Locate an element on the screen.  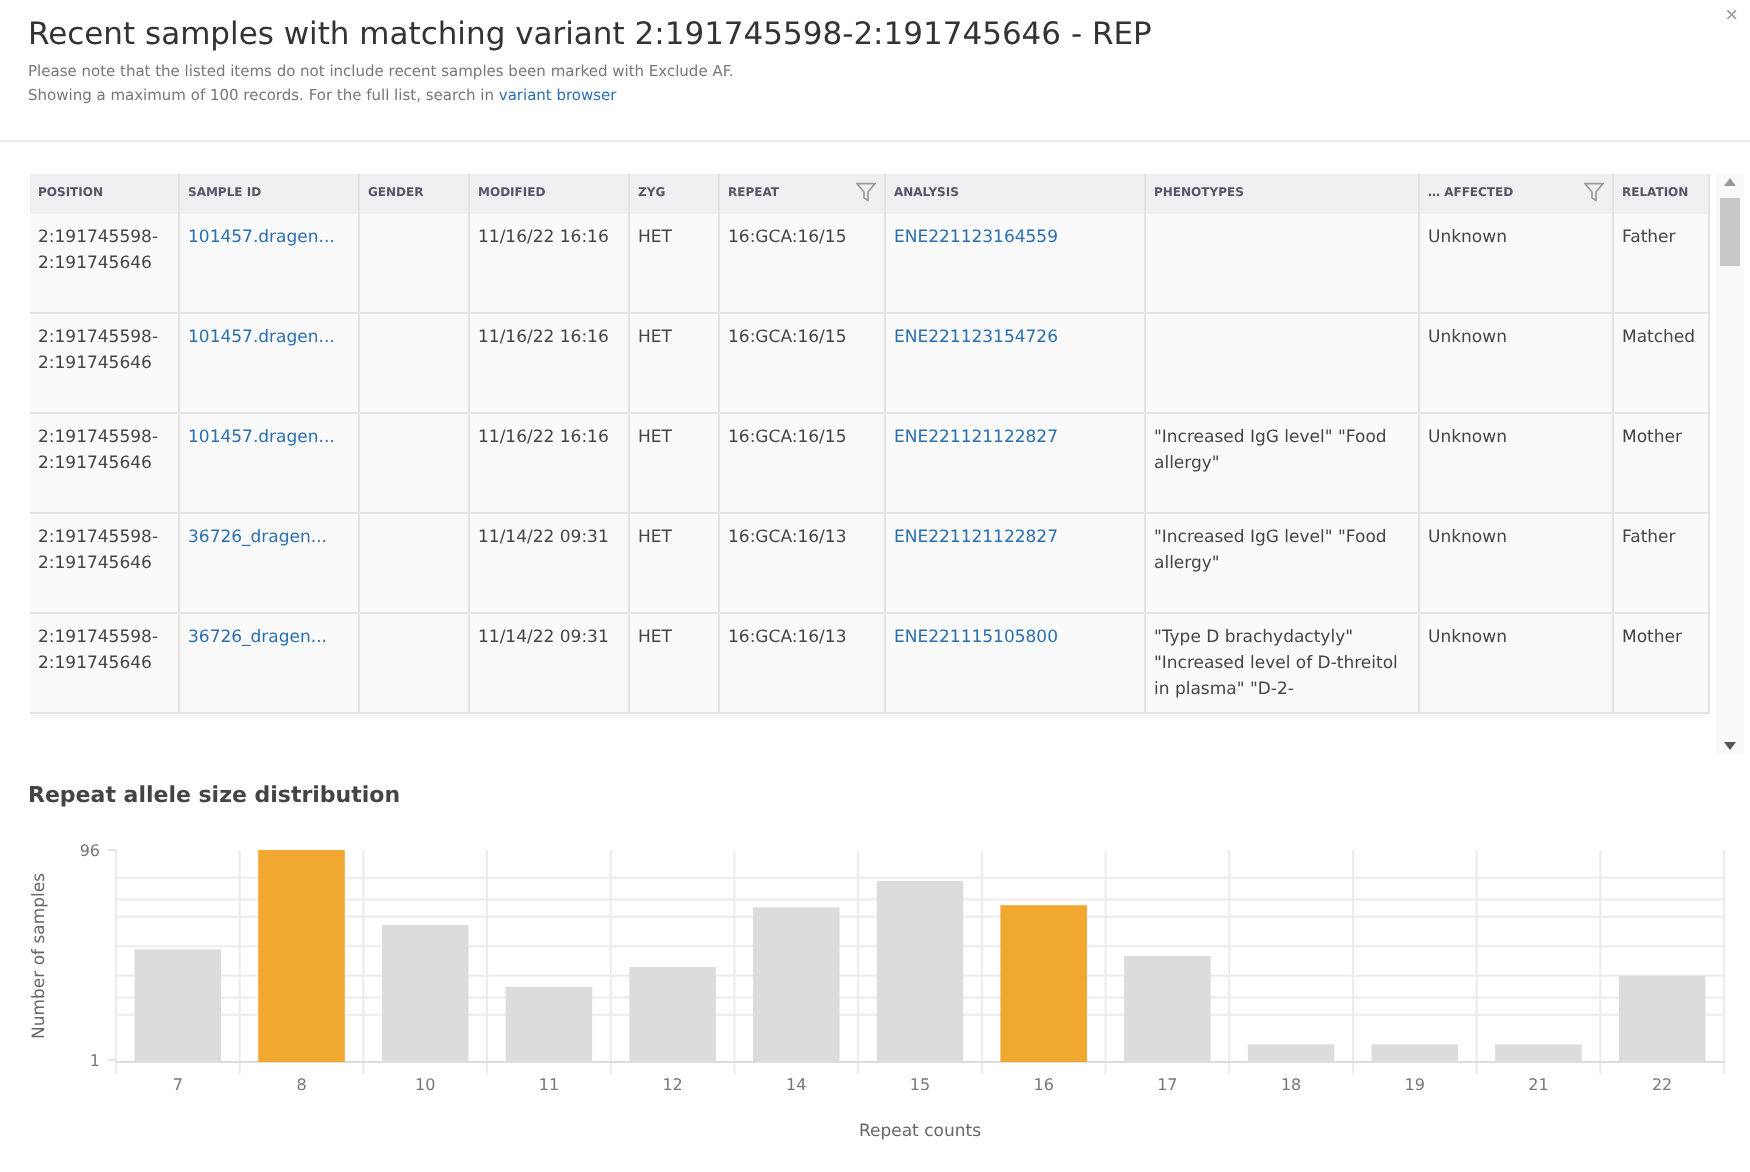
x-tick-label: 21 is located at coordinates (1538, 1085).